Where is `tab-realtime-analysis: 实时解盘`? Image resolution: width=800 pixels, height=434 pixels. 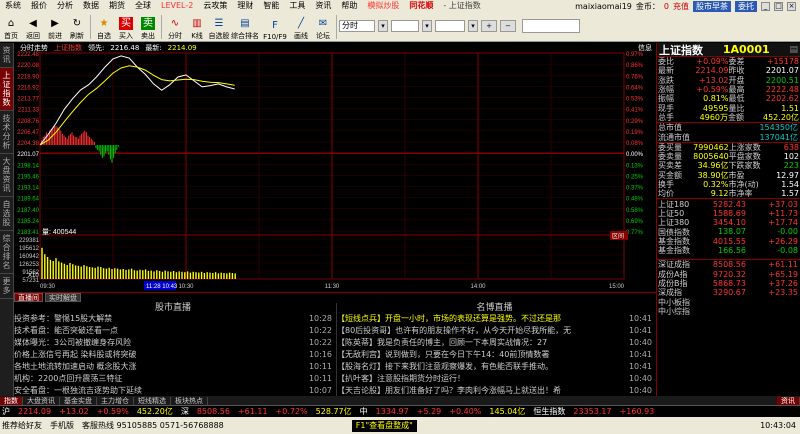
tab-realtime-analysis: 实时解盘 is located at coordinates (63, 297).